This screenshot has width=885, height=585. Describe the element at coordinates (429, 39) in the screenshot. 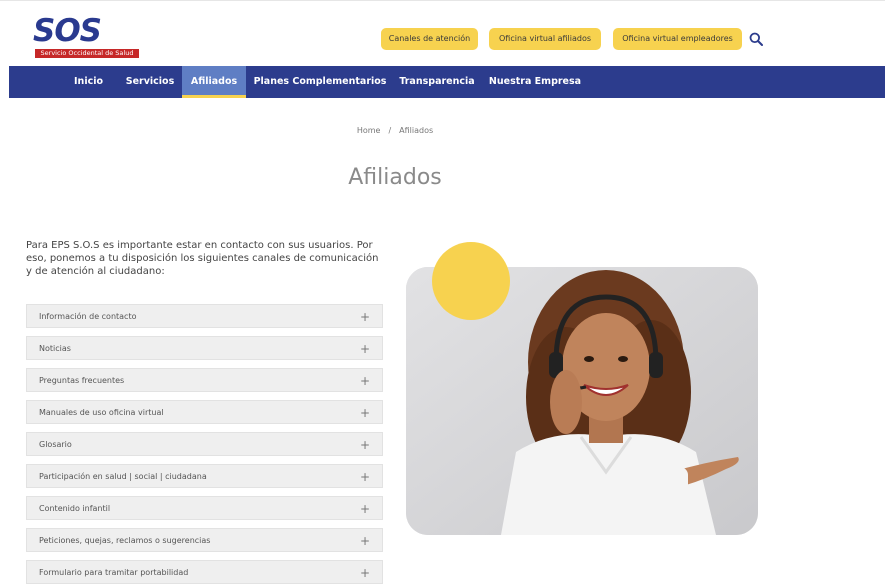

I see `canales-atencion-button: Canales de atención` at that location.